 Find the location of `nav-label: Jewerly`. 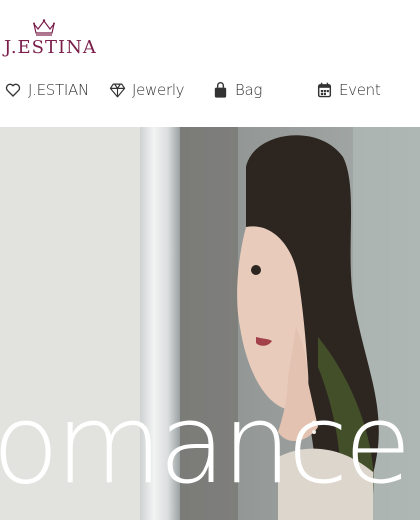

nav-label: Jewerly is located at coordinates (158, 90).